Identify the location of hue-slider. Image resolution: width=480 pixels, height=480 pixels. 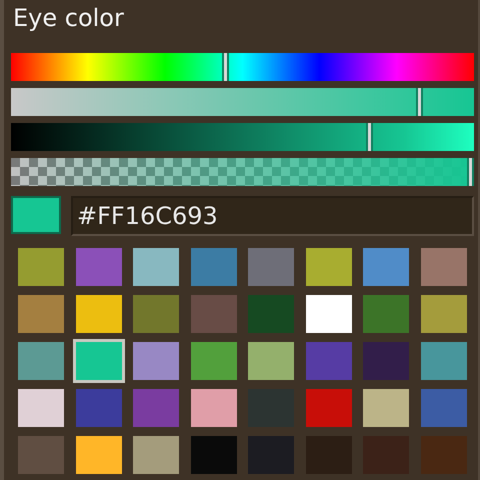
(242, 67).